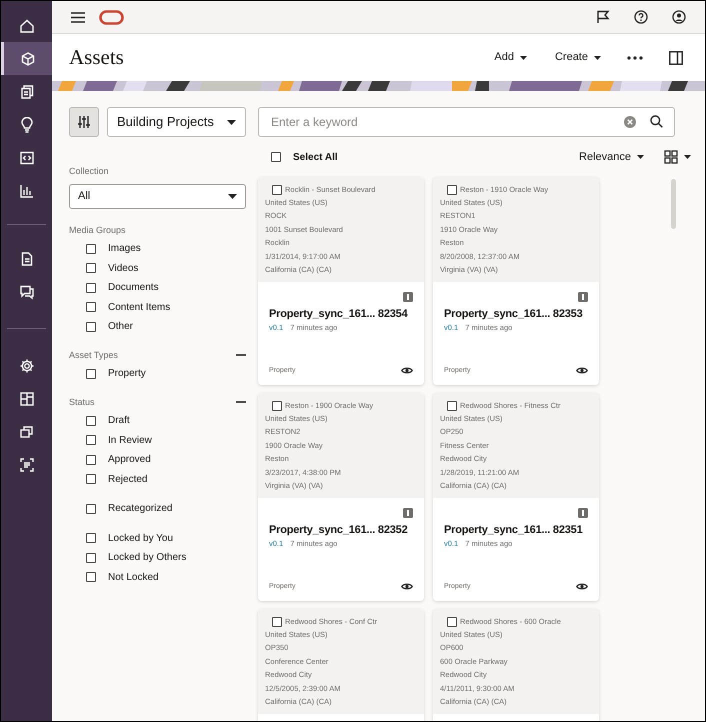 This screenshot has width=706, height=722. Describe the element at coordinates (129, 460) in the screenshot. I see `checkbox-label: Approved` at that location.